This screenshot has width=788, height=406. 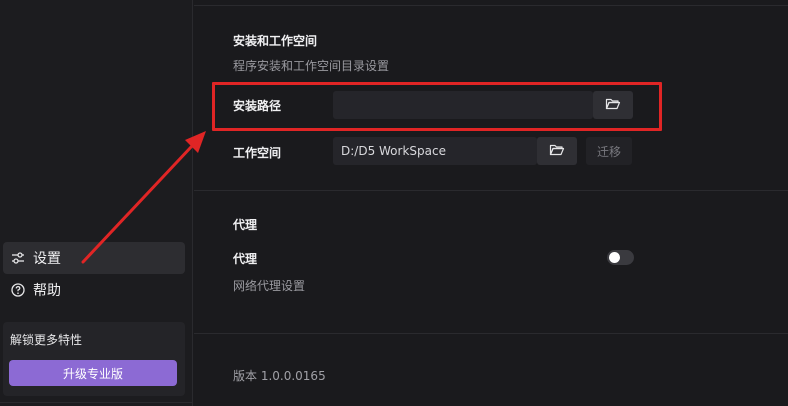 What do you see at coordinates (46, 340) in the screenshot?
I see `upgrade-title: 解锁更多特性` at bounding box center [46, 340].